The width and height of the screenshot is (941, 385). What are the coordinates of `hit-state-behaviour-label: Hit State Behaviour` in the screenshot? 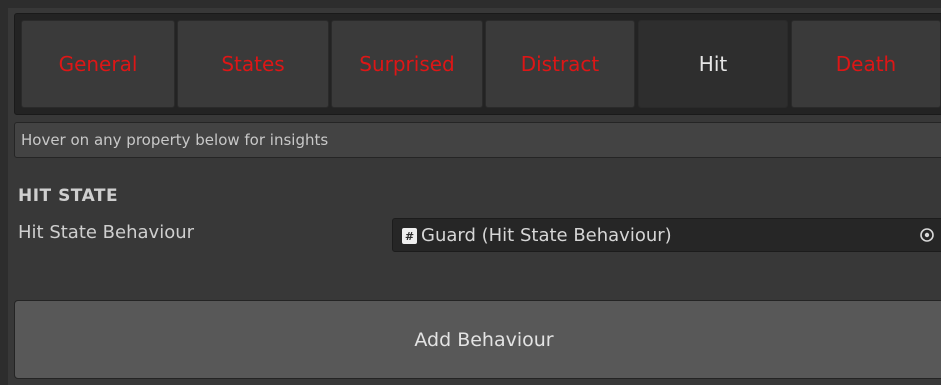 It's located at (106, 232).